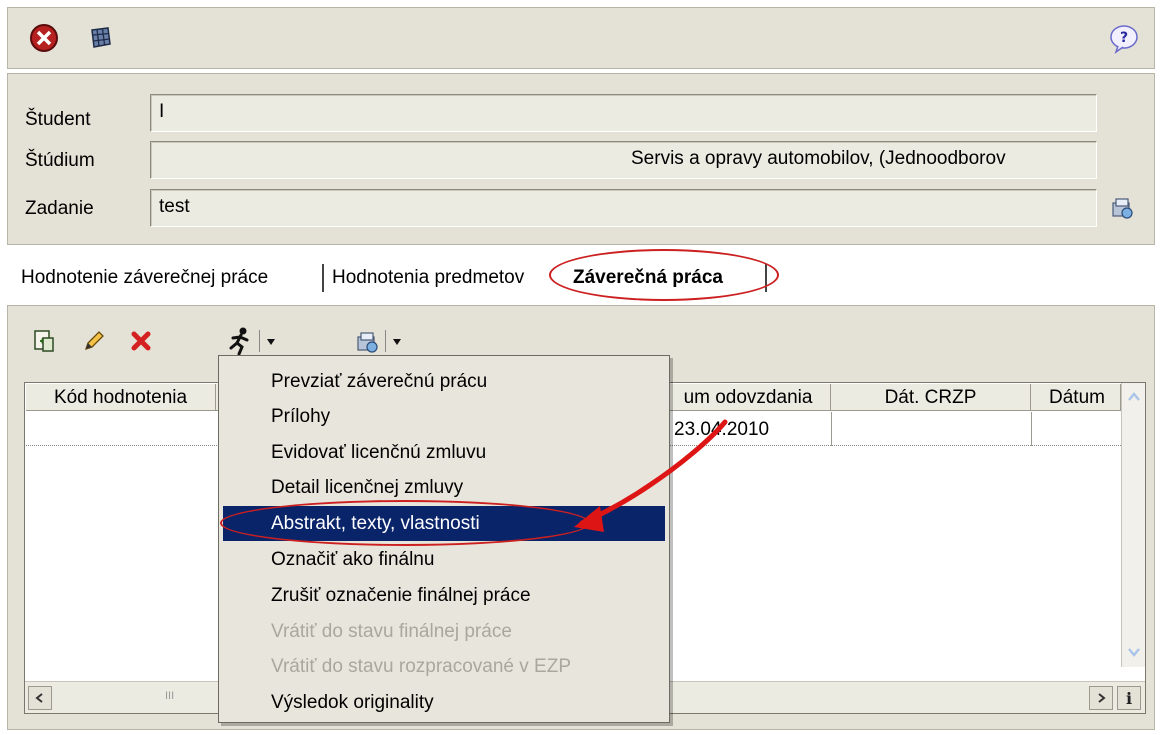 This screenshot has height=735, width=1160. Describe the element at coordinates (58, 119) in the screenshot. I see `student-label: Študent` at that location.